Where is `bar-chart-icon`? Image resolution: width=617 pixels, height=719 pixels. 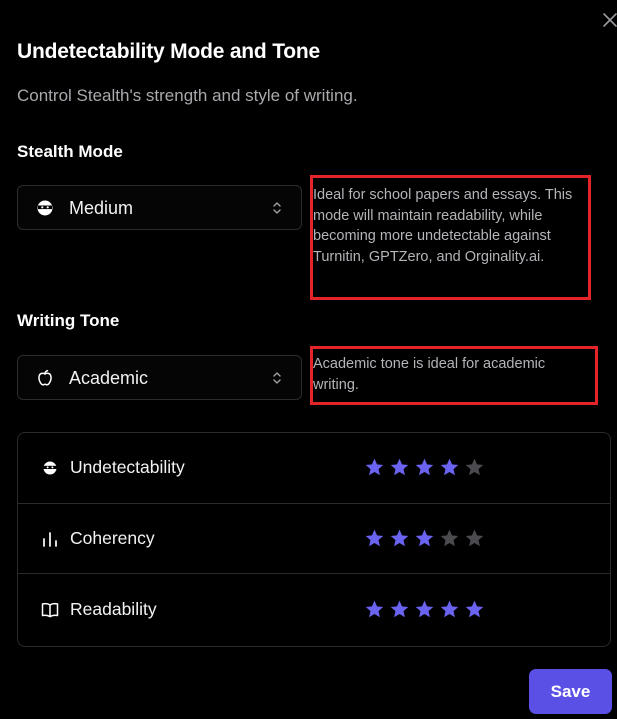
bar-chart-icon is located at coordinates (50, 539).